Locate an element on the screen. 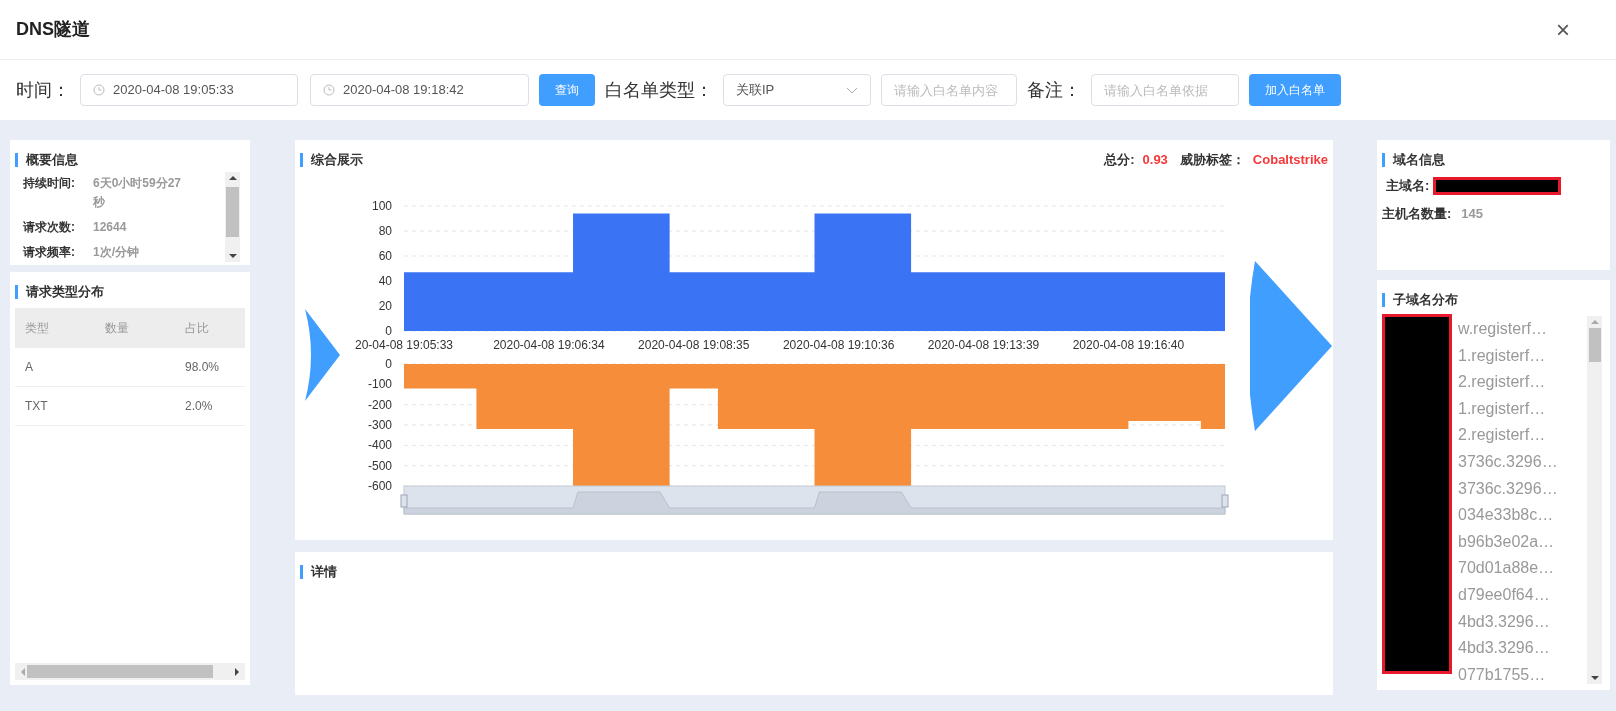  host-count-label: 主机名数量: is located at coordinates (1417, 213).